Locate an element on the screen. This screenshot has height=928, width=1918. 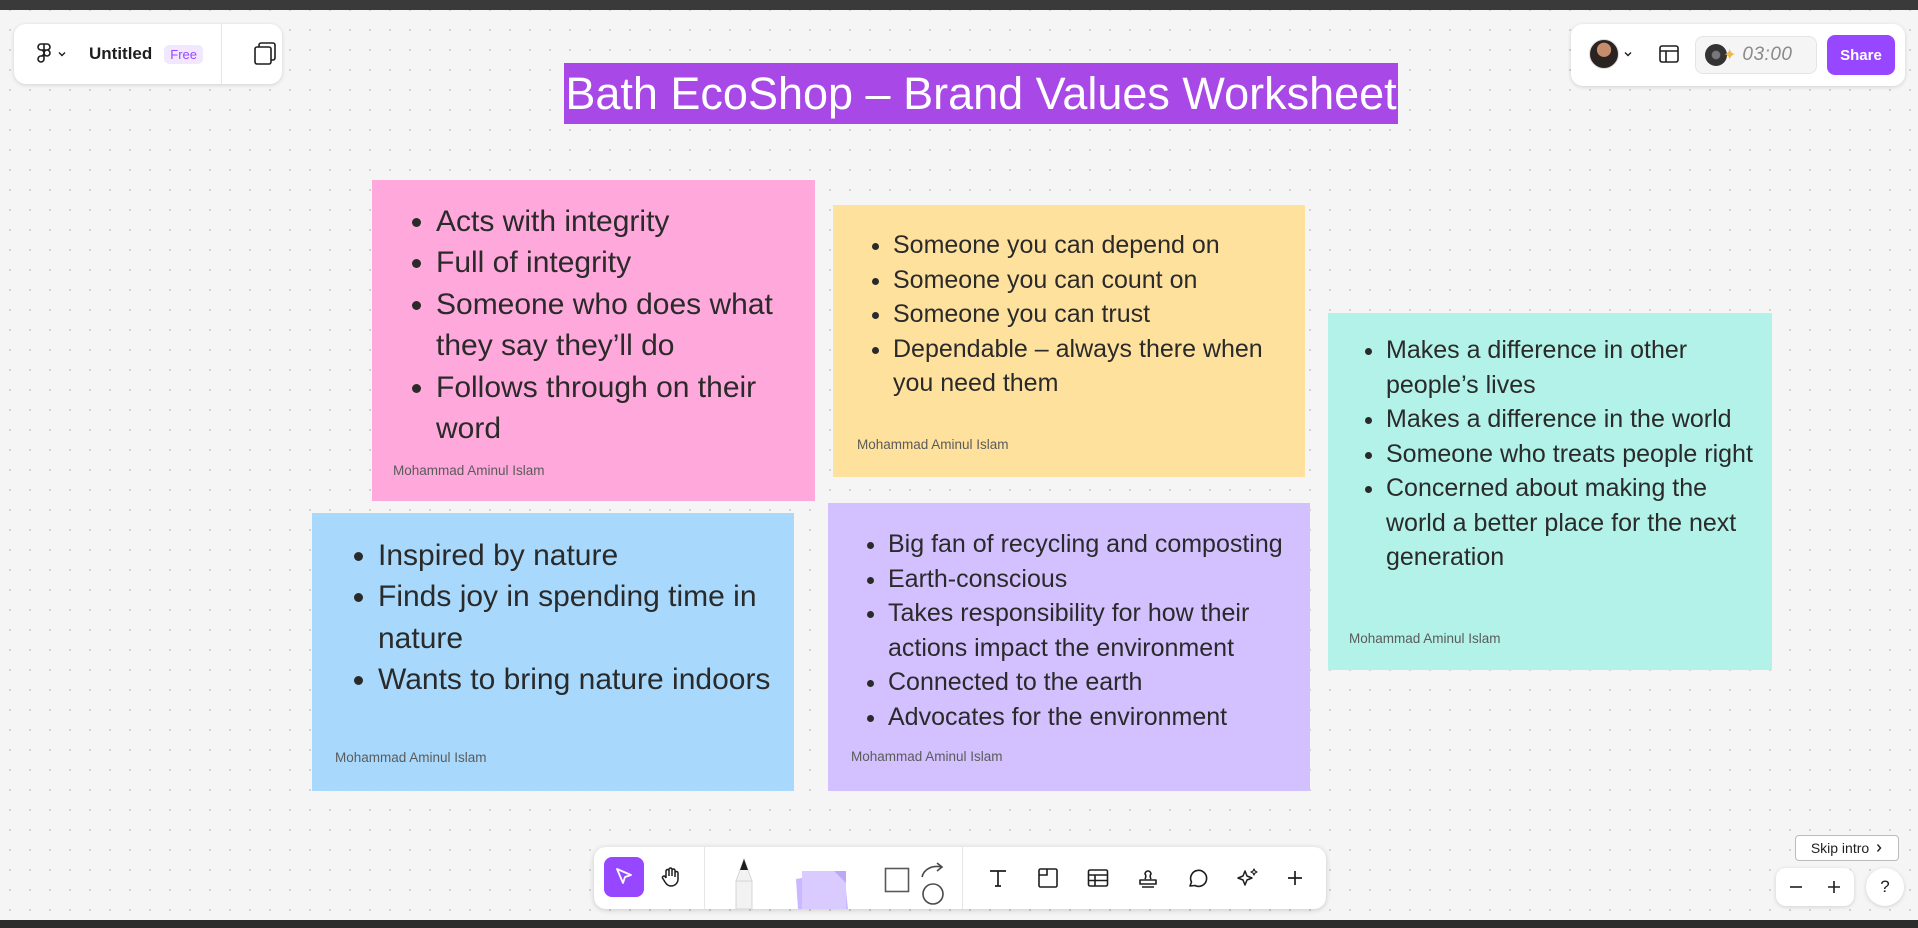
zoom-in-button is located at coordinates (1834, 887).